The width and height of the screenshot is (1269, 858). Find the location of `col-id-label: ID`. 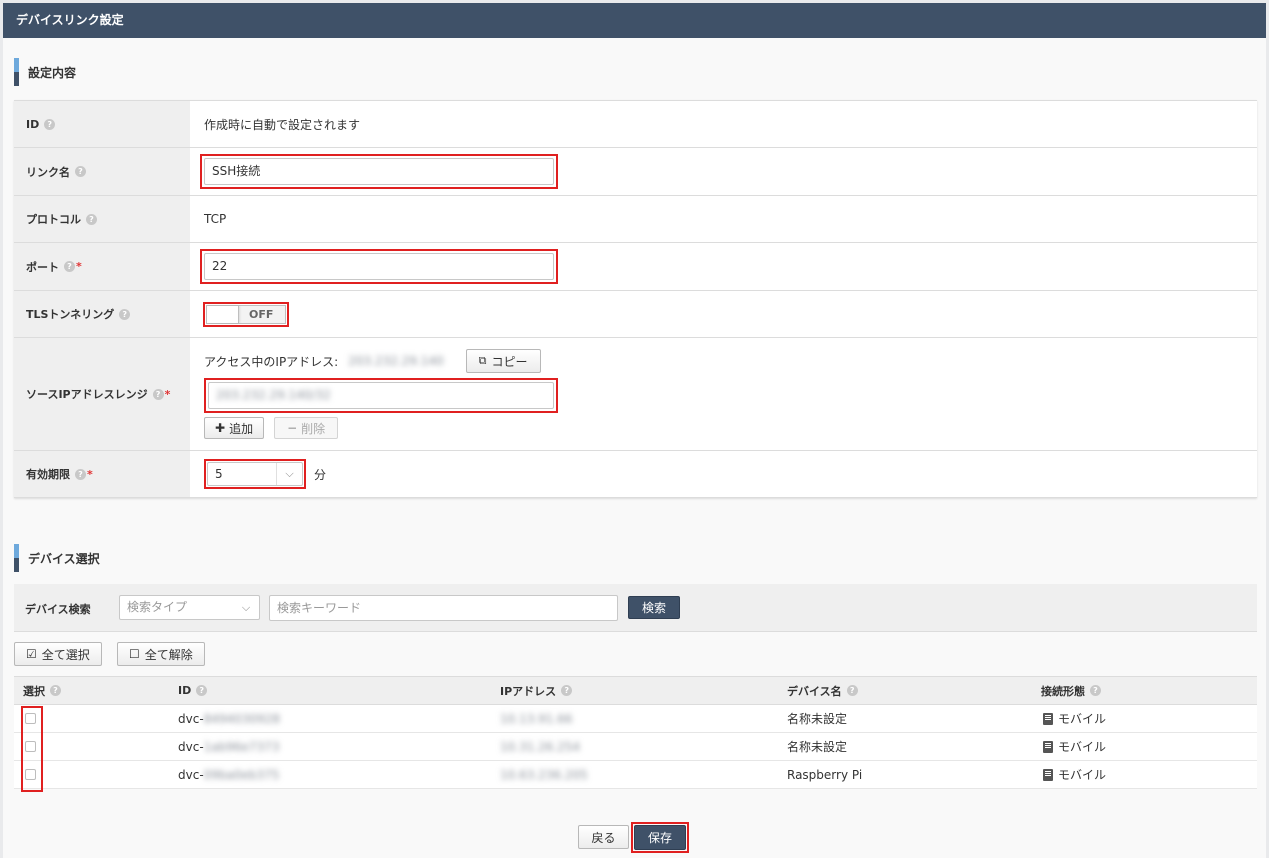

col-id-label: ID is located at coordinates (185, 690).